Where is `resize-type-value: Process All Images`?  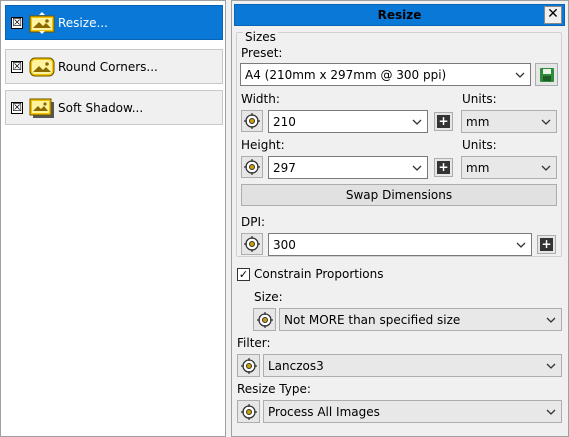 resize-type-value: Process All Images is located at coordinates (324, 411).